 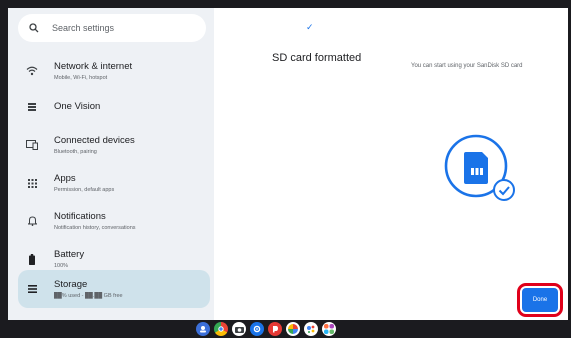 What do you see at coordinates (114, 289) in the screenshot?
I see `sidebar-item-storage: Storage ██% used - ██.██ GB free` at bounding box center [114, 289].